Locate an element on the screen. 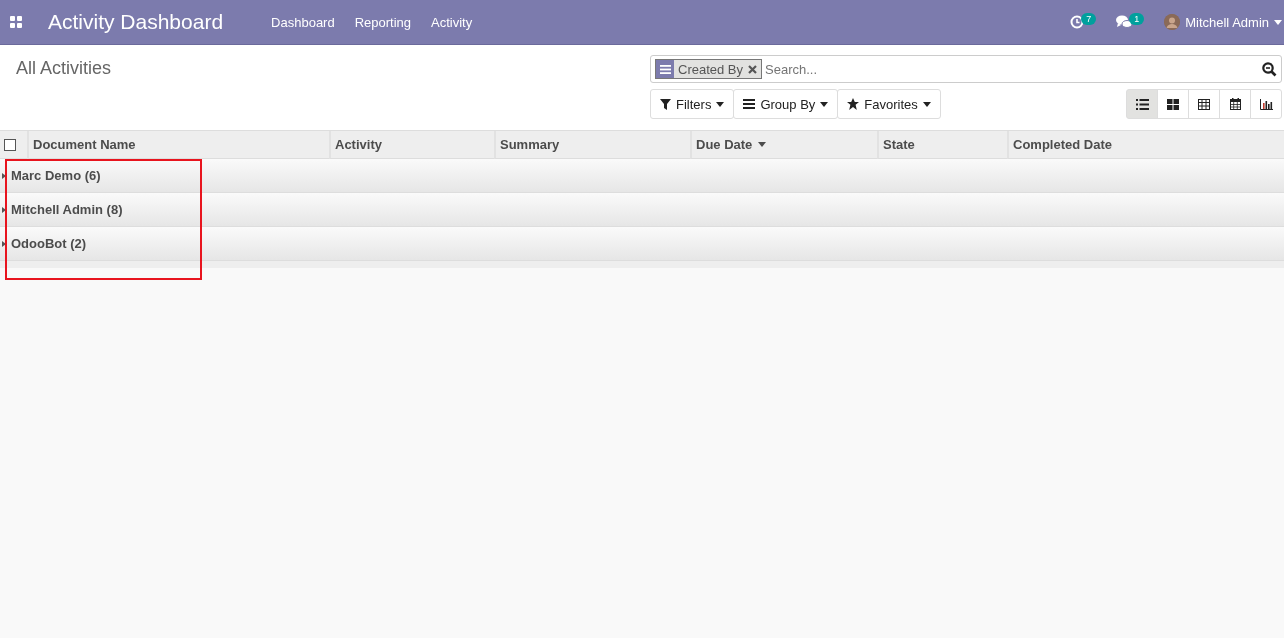  column-header: Due Date is located at coordinates (783, 145).